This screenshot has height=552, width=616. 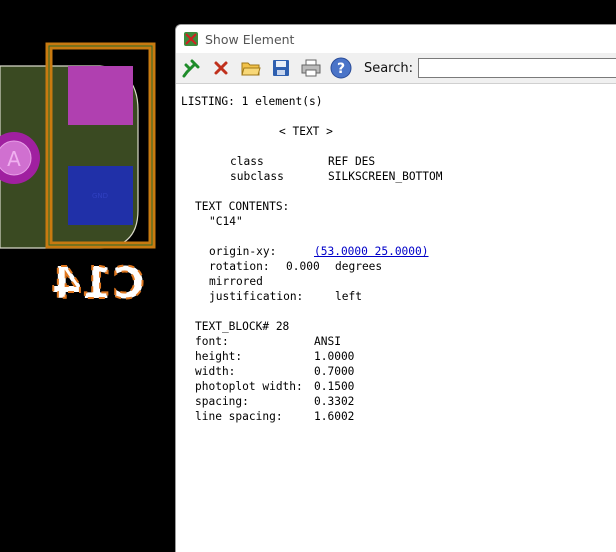 What do you see at coordinates (239, 416) in the screenshot?
I see `block-label: line spacing:` at bounding box center [239, 416].